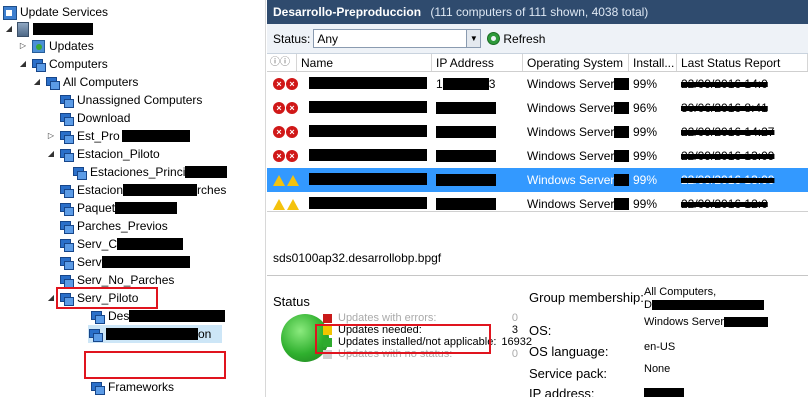  What do you see at coordinates (119, 316) in the screenshot?
I see `tree-item-label: Des` at bounding box center [119, 316].